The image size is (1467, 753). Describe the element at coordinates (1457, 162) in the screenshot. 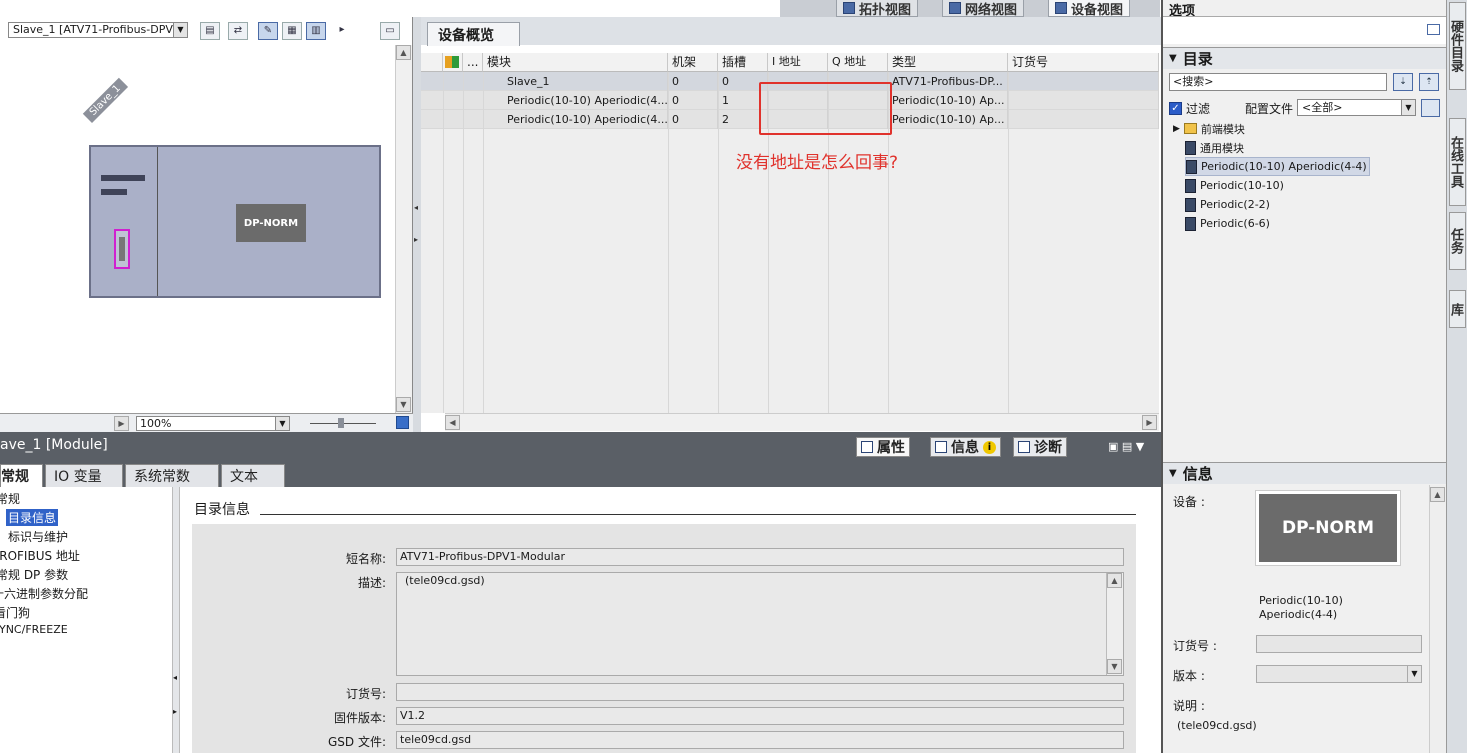

I see `side-tab-online-tools: 在线工具` at that location.